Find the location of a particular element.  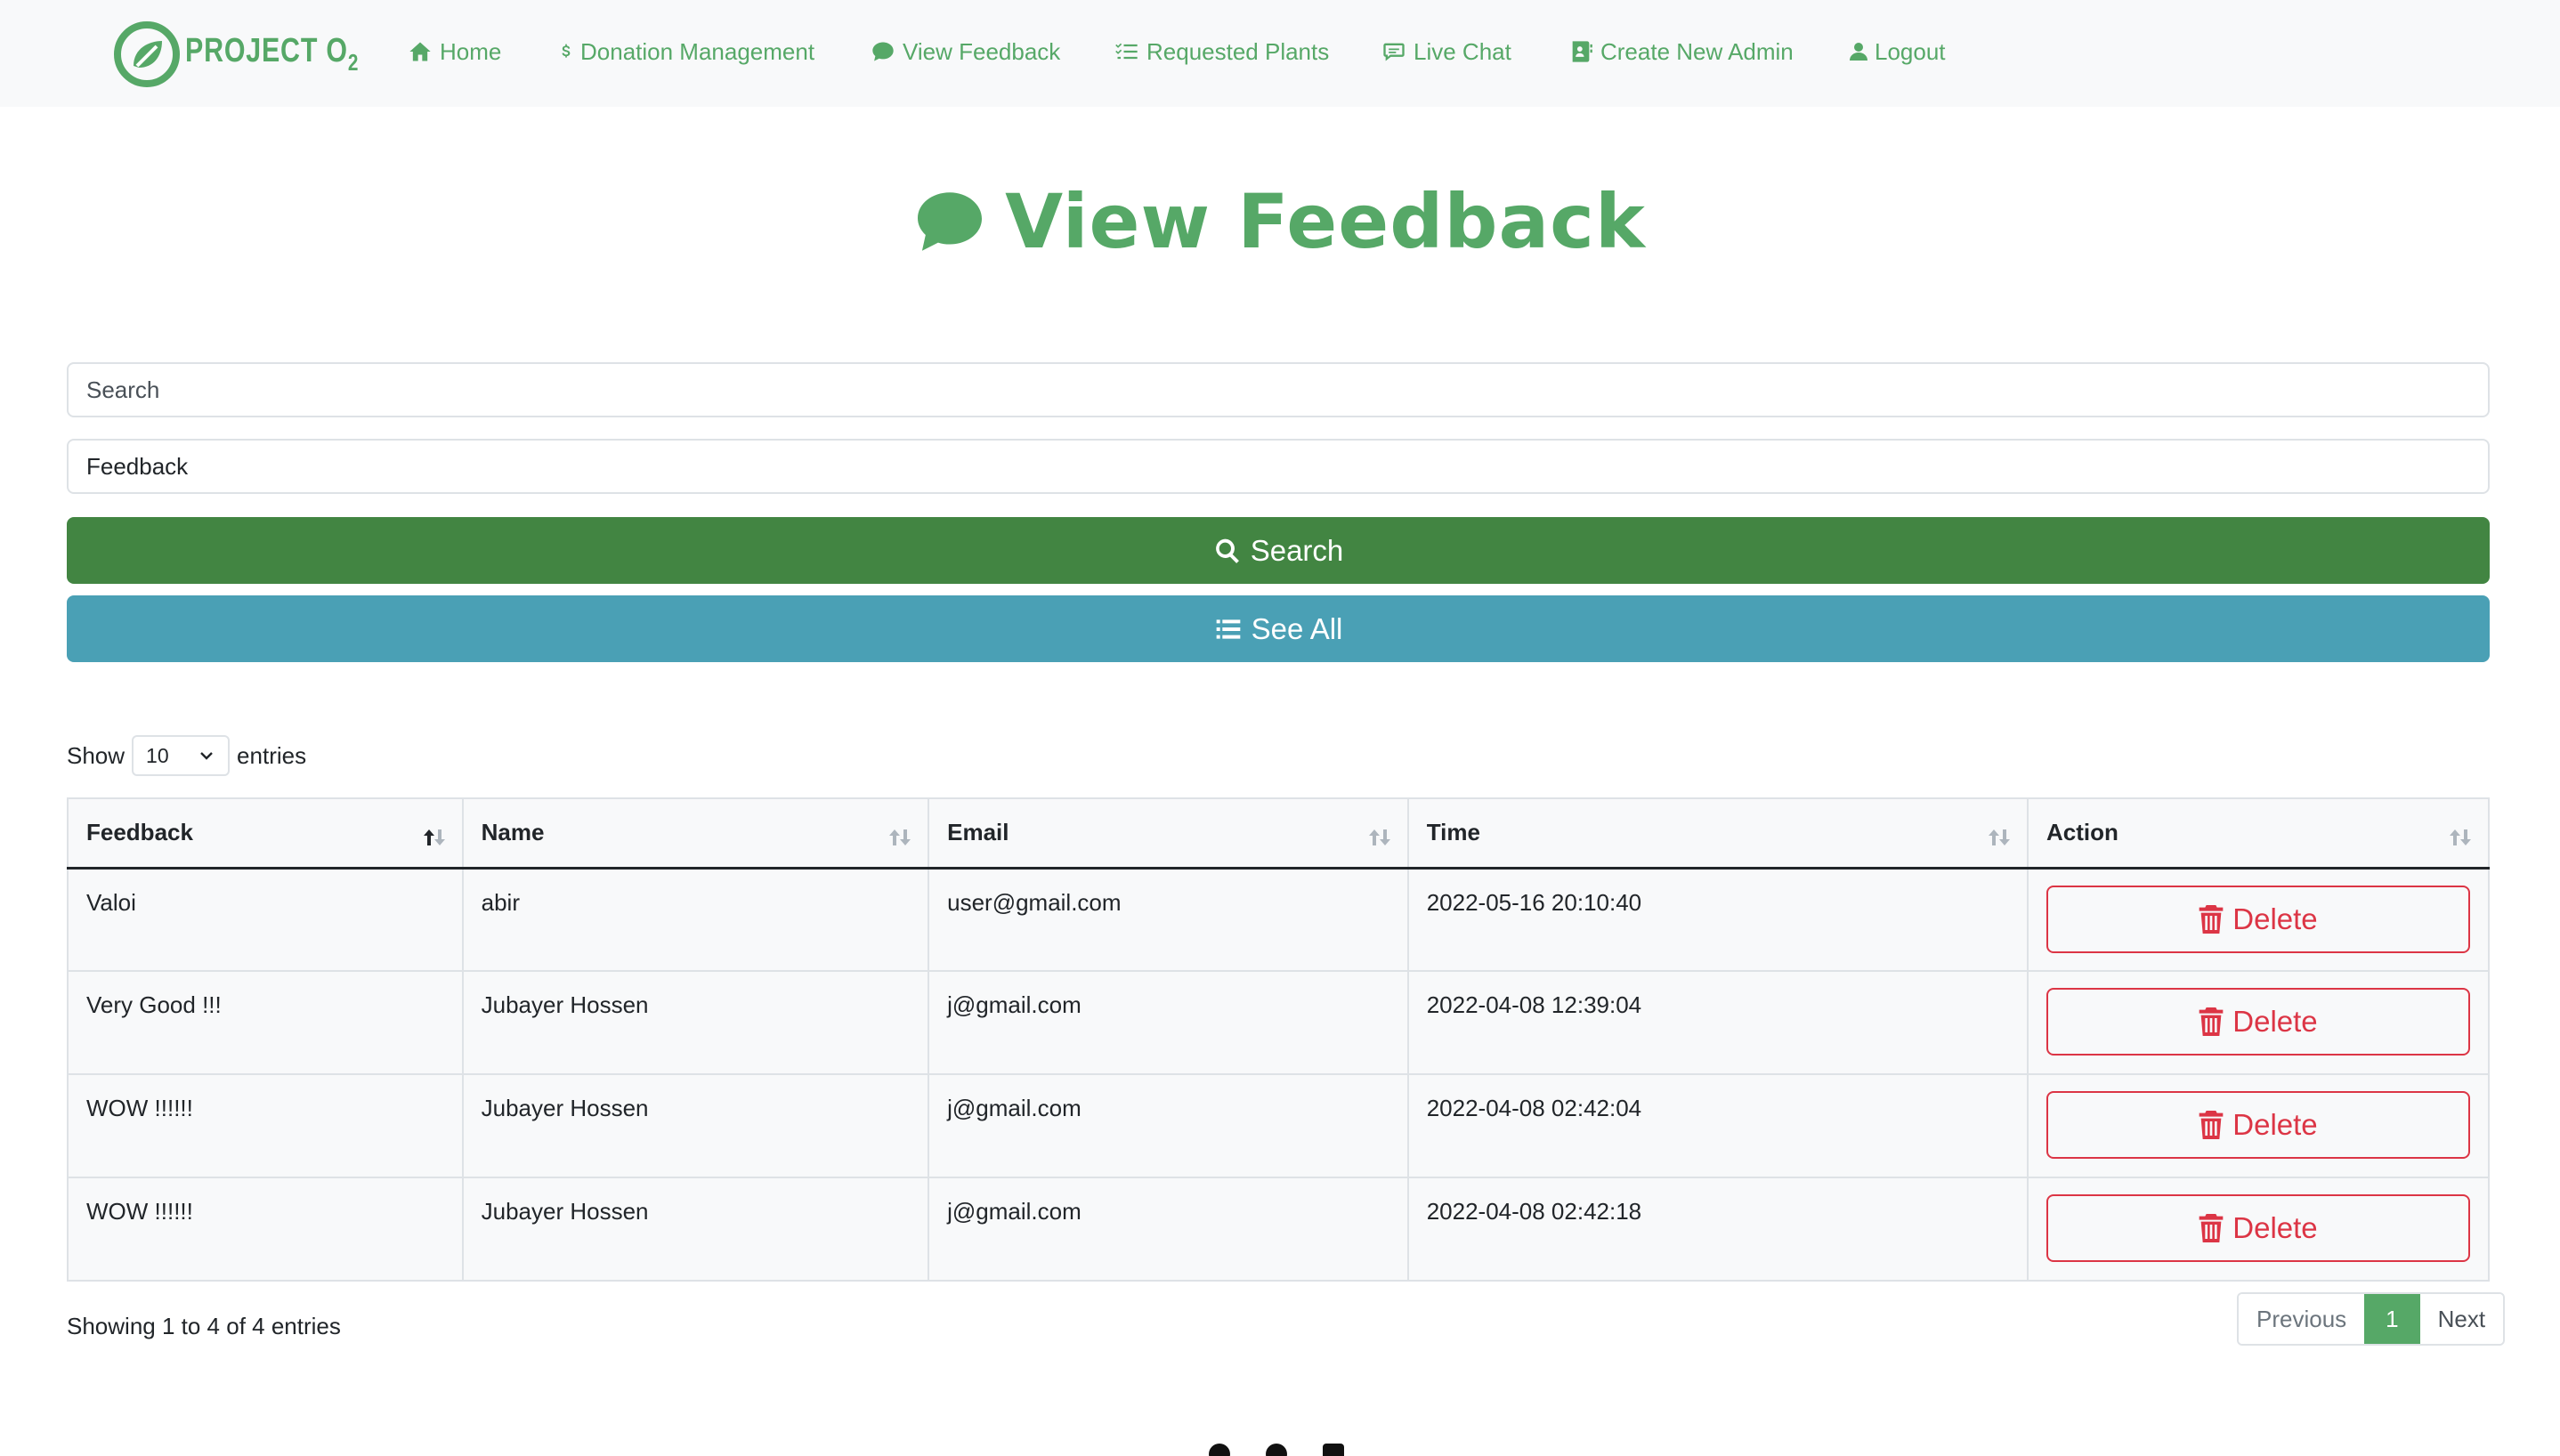

cell-time: 2022-05-16 20:10:40 is located at coordinates (1718, 919).